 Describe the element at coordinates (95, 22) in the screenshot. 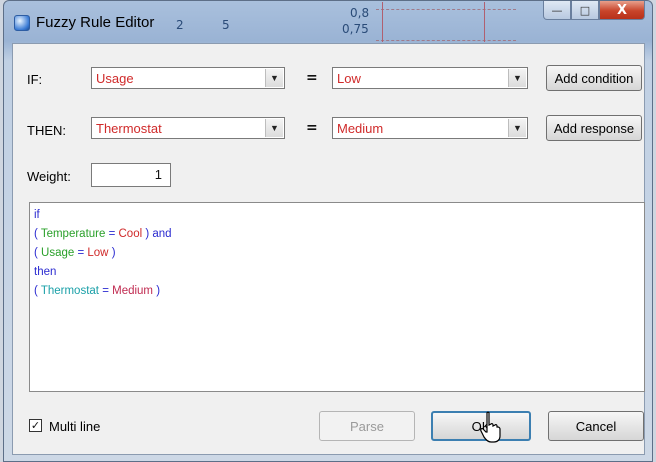

I see `window-title: Fuzzy Rule Editor` at that location.